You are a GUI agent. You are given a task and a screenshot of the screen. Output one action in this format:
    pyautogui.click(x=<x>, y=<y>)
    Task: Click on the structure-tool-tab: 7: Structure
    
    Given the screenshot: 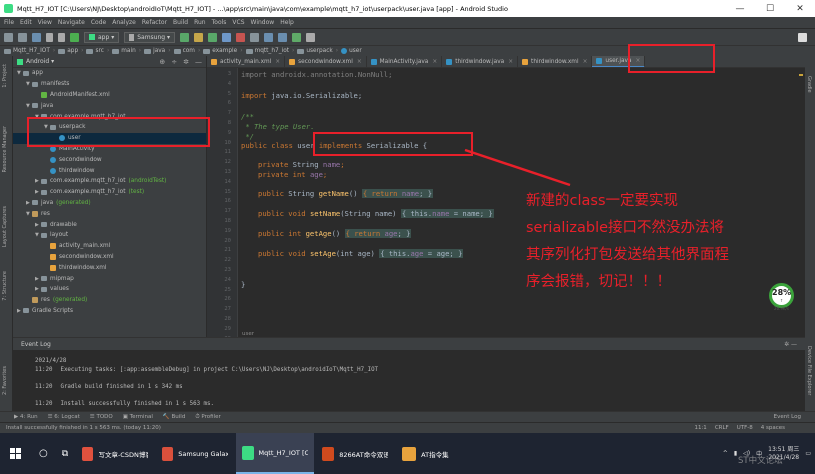 What is the action you would take?
    pyautogui.click(x=5, y=286)
    